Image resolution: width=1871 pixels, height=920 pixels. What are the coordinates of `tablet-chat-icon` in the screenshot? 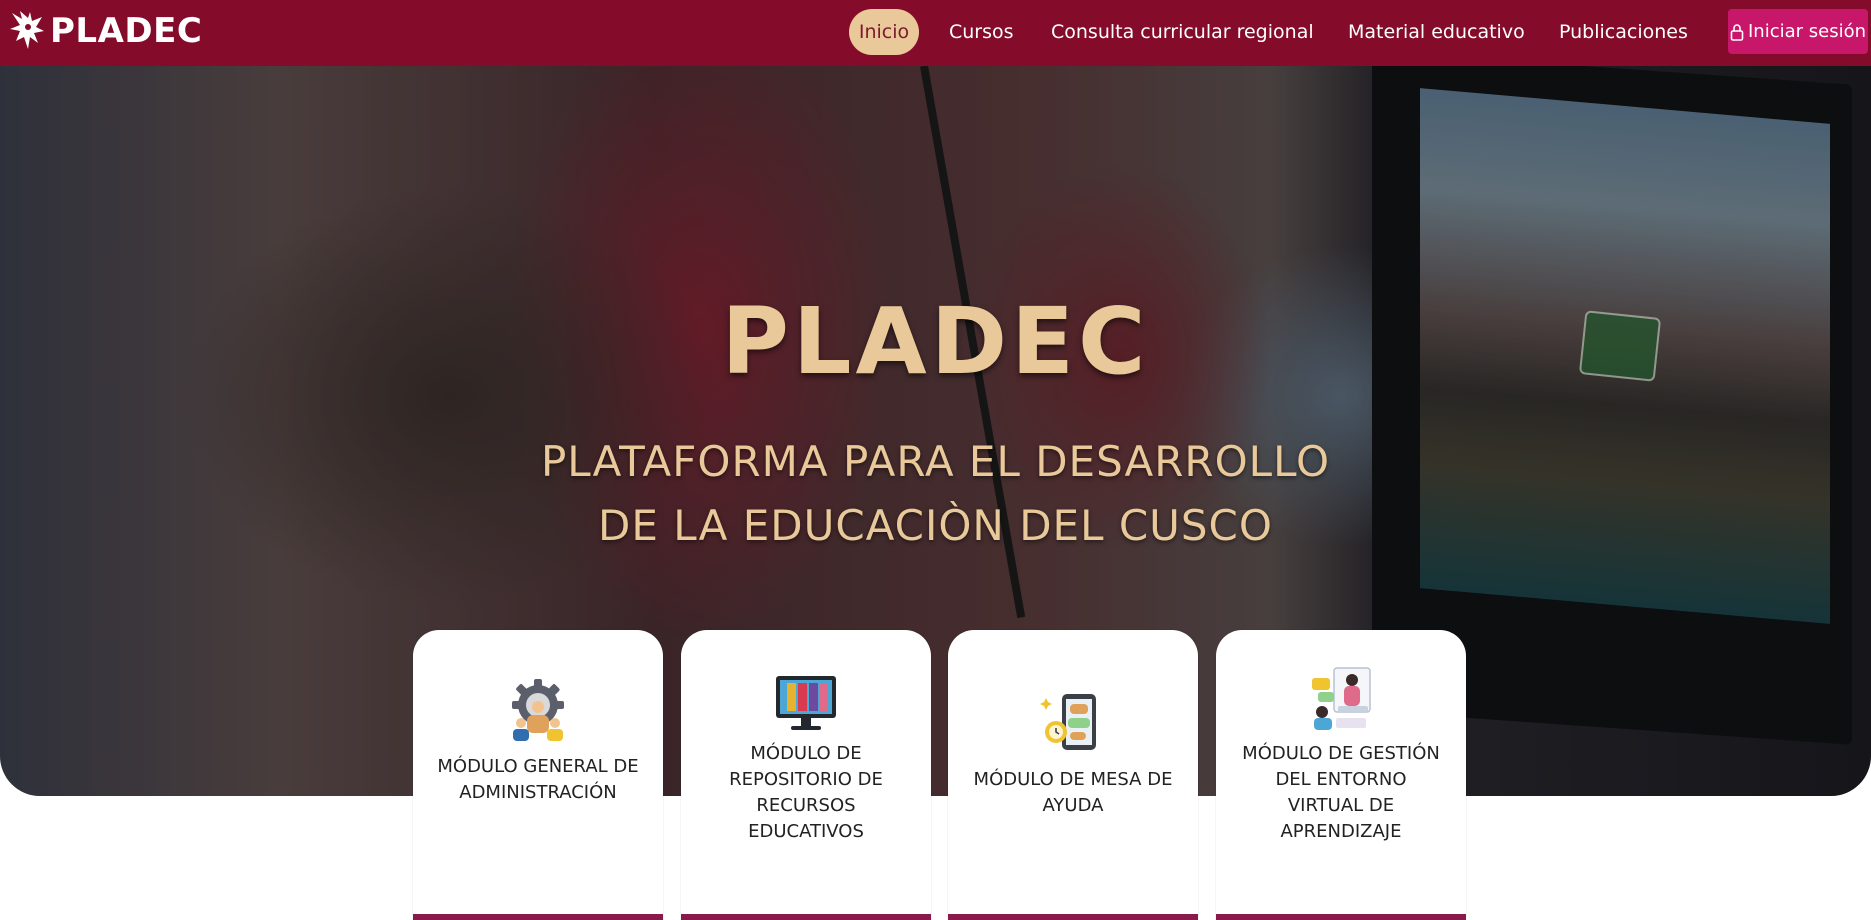 It's located at (1068, 722).